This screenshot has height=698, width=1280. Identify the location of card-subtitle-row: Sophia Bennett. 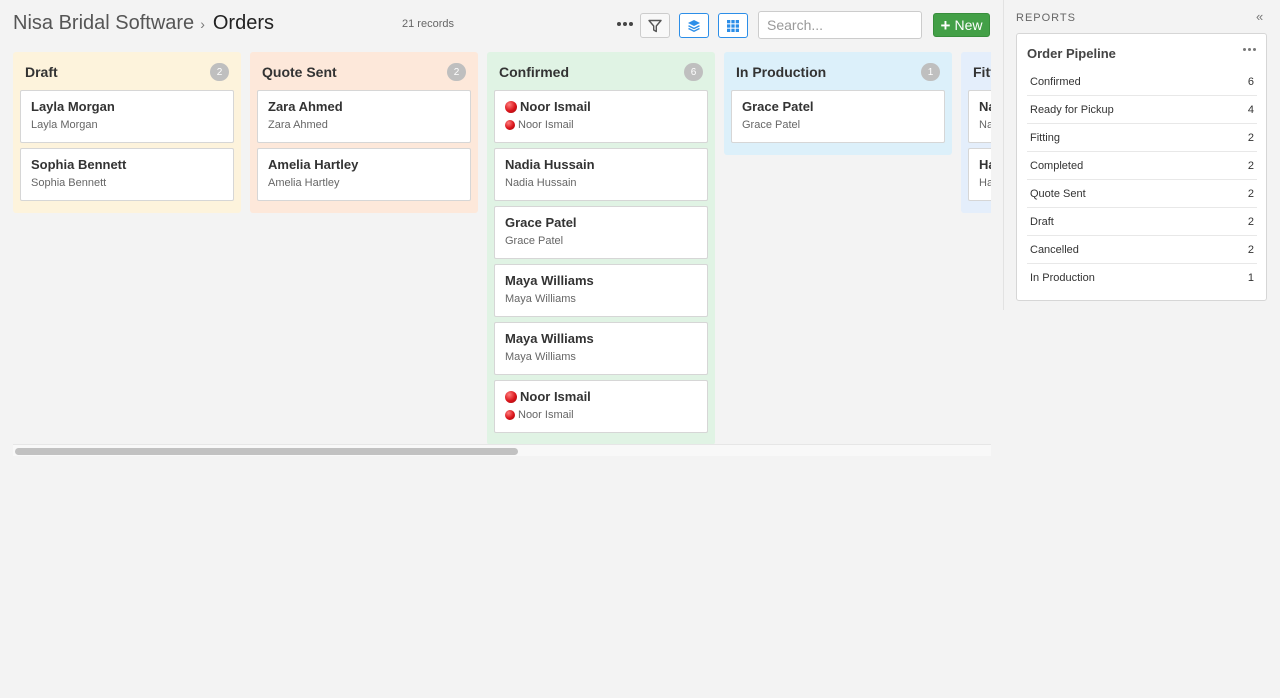
(127, 183).